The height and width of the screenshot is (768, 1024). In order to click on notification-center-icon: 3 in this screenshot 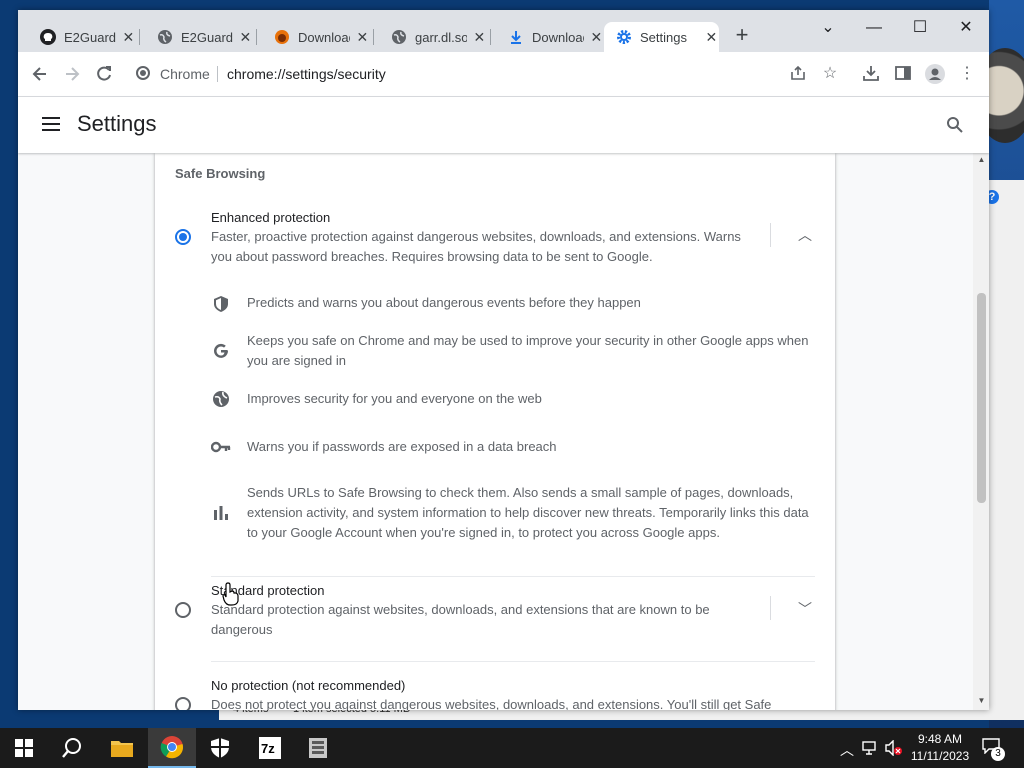, I will do `click(993, 749)`.